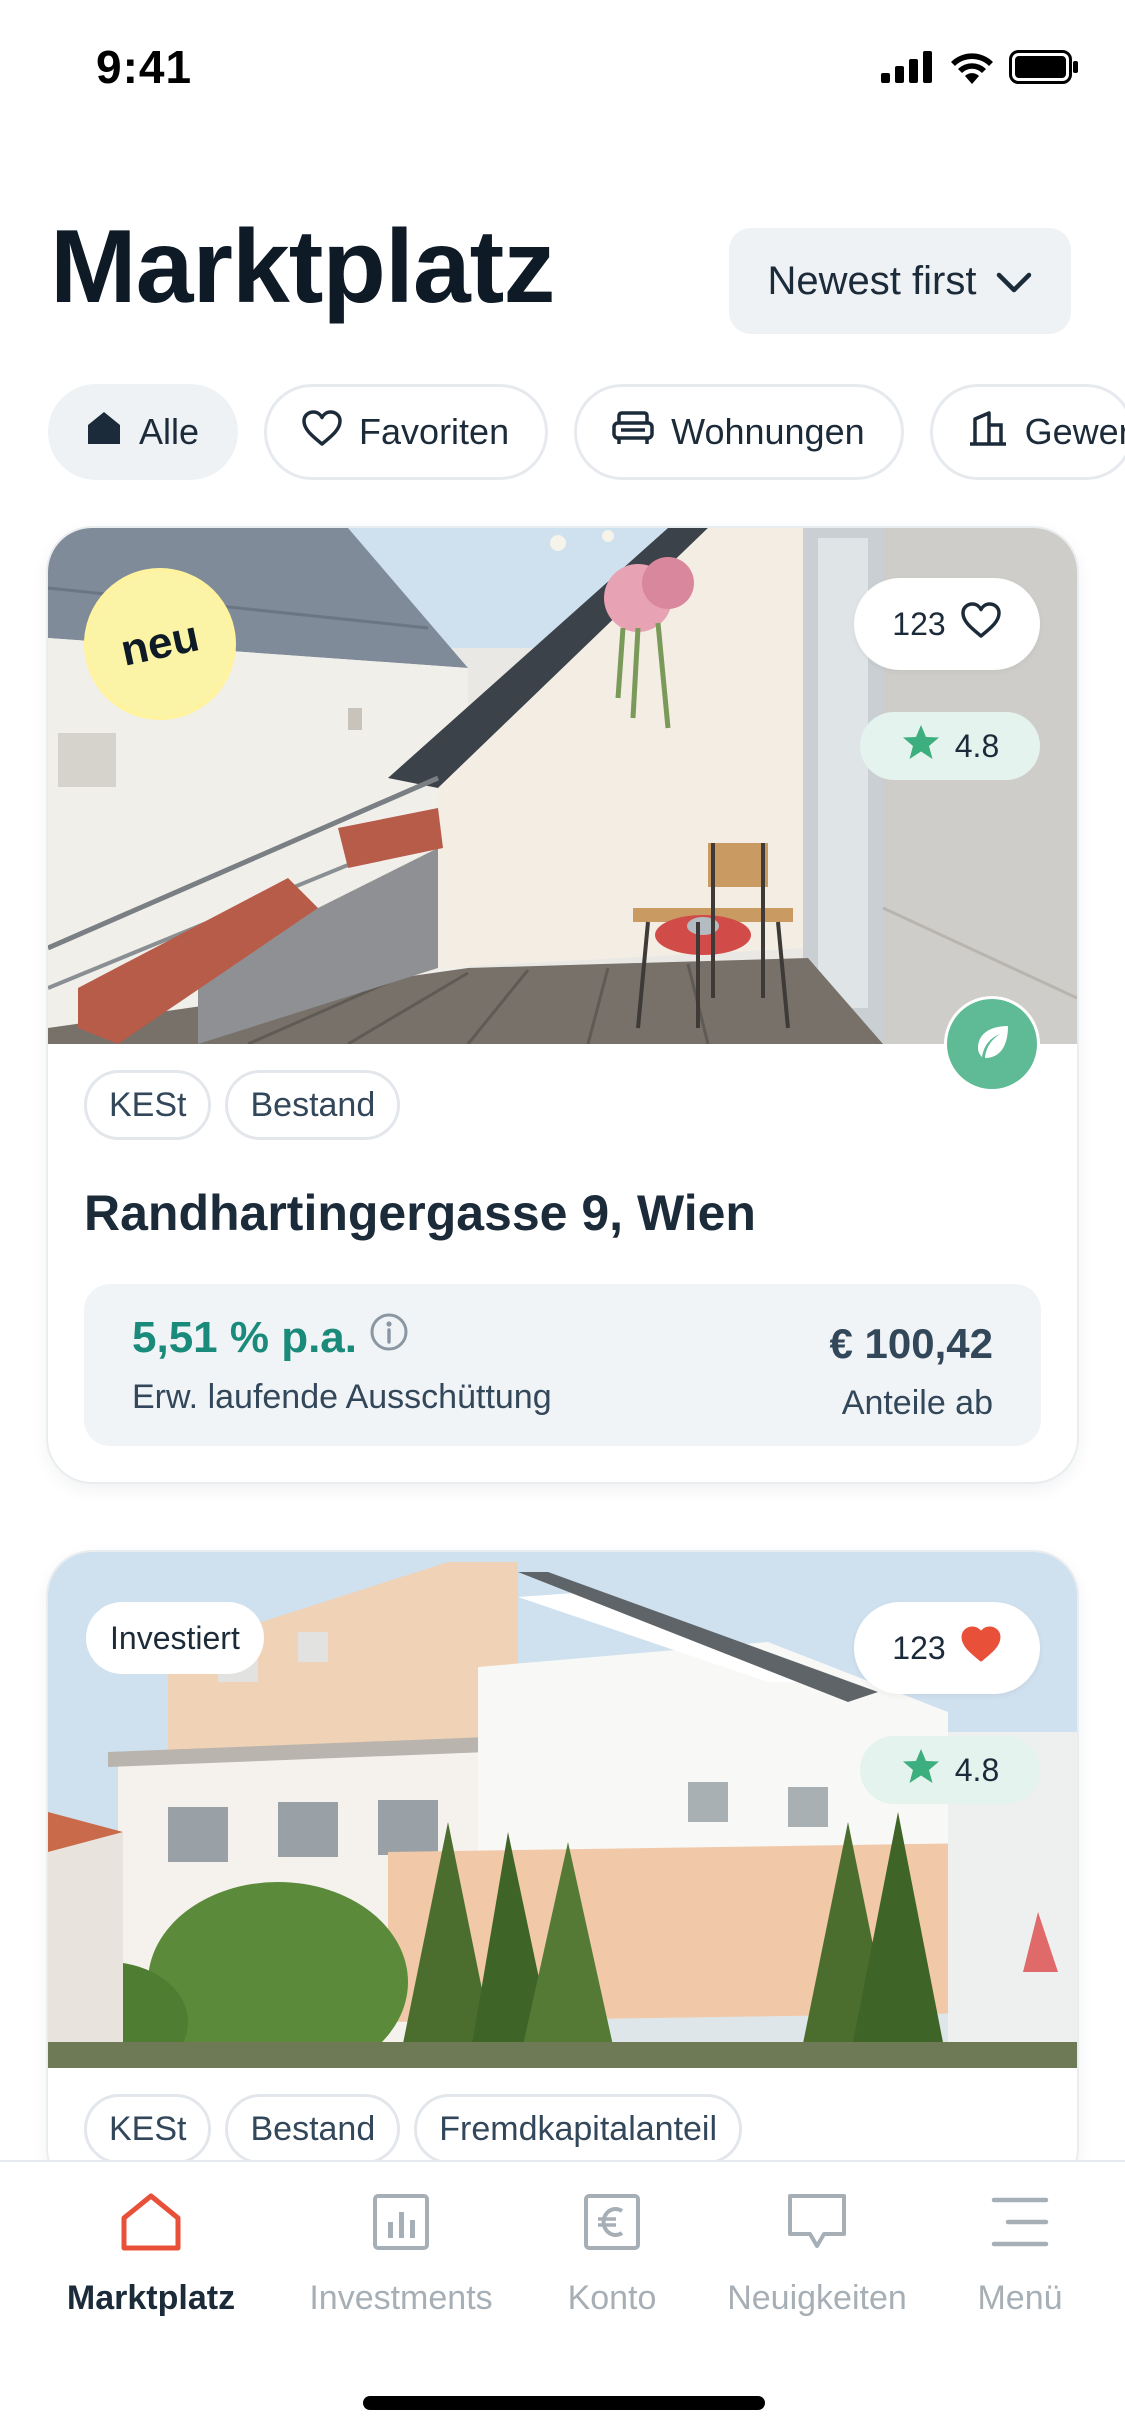 The width and height of the screenshot is (1125, 2436). What do you see at coordinates (434, 431) in the screenshot?
I see `filter-chip-label: Favoriten` at bounding box center [434, 431].